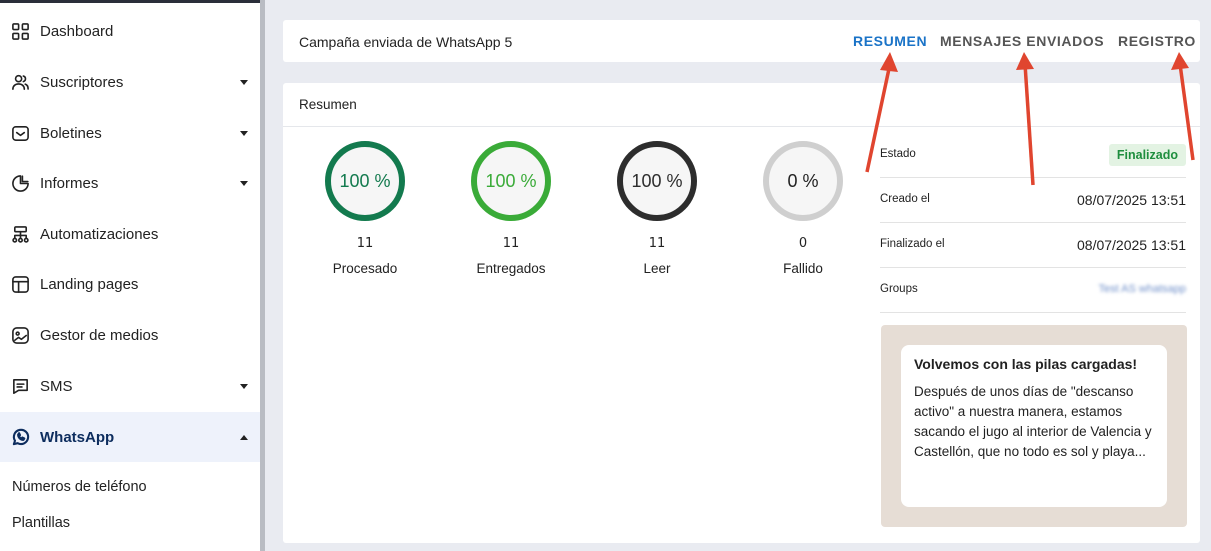  I want to click on pie-chart-icon, so click(20, 183).